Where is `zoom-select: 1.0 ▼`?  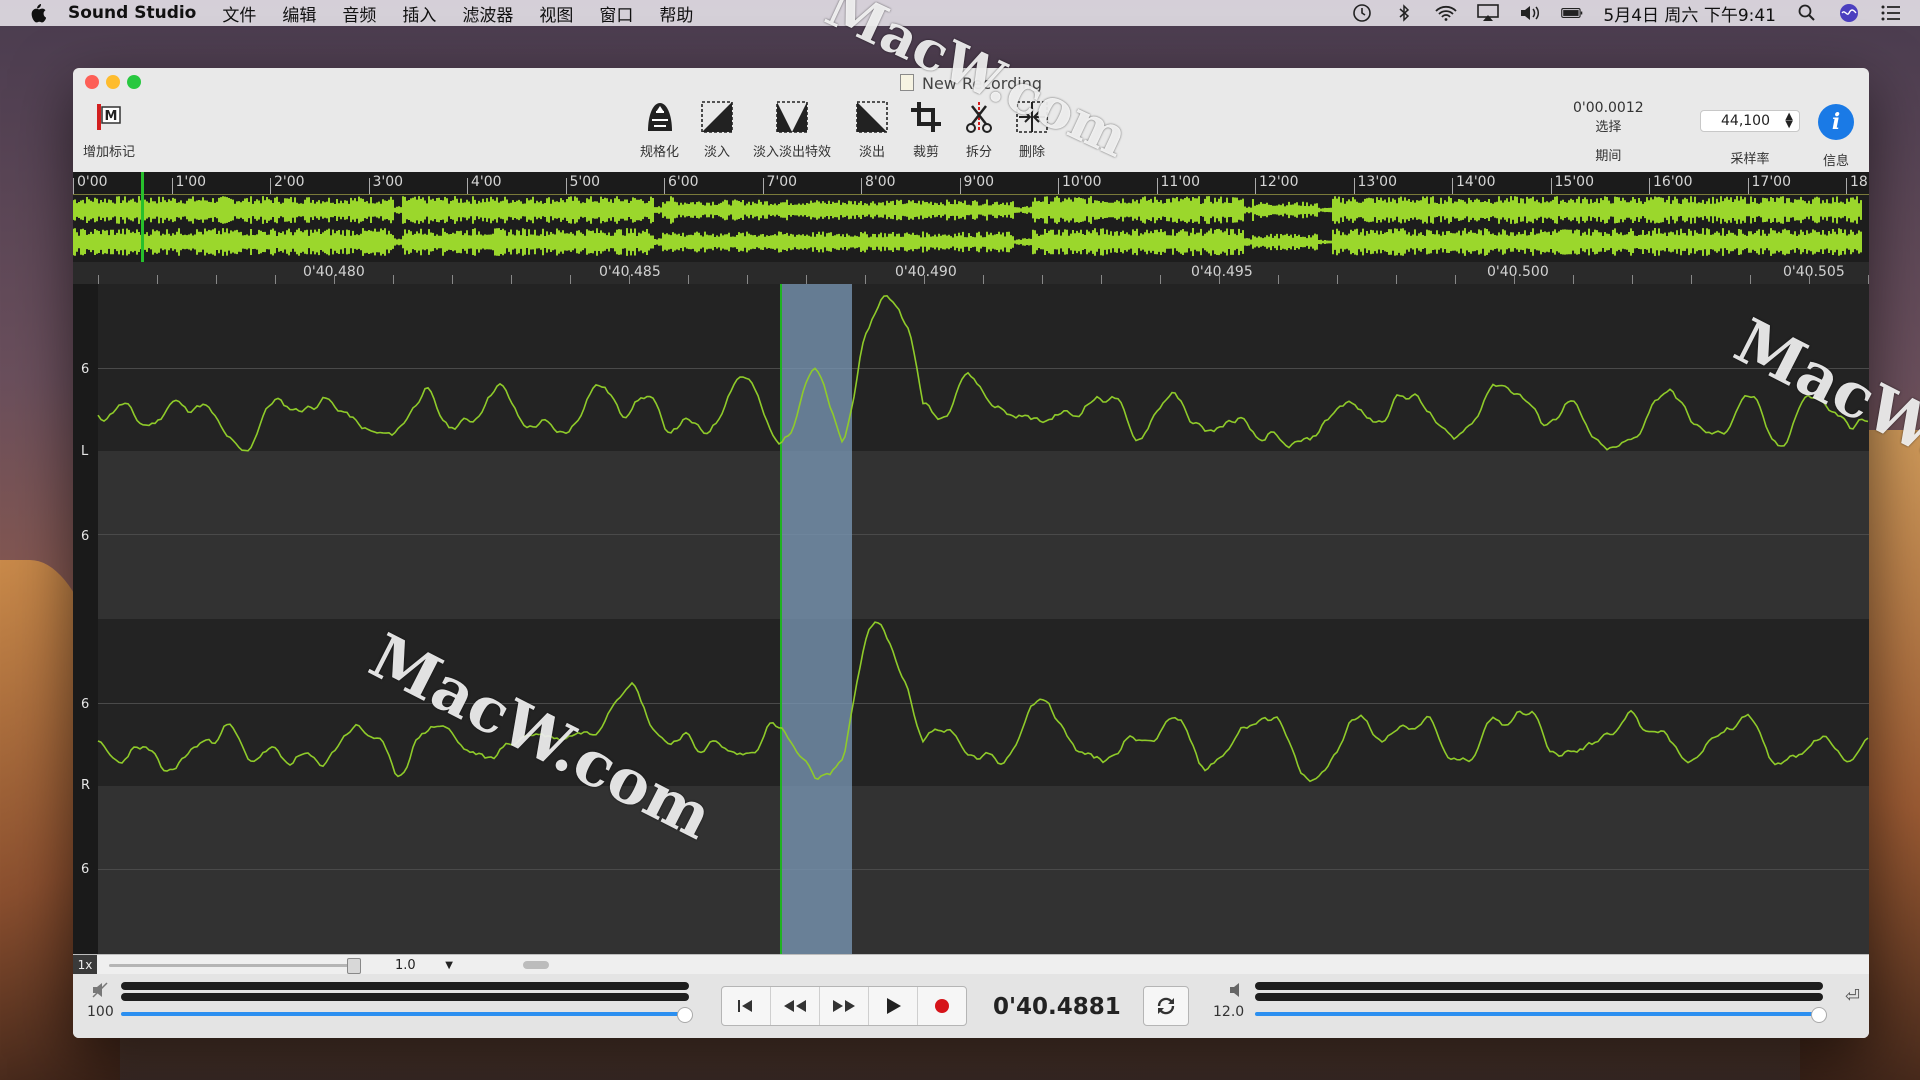
zoom-select: 1.0 ▼ is located at coordinates (416, 965).